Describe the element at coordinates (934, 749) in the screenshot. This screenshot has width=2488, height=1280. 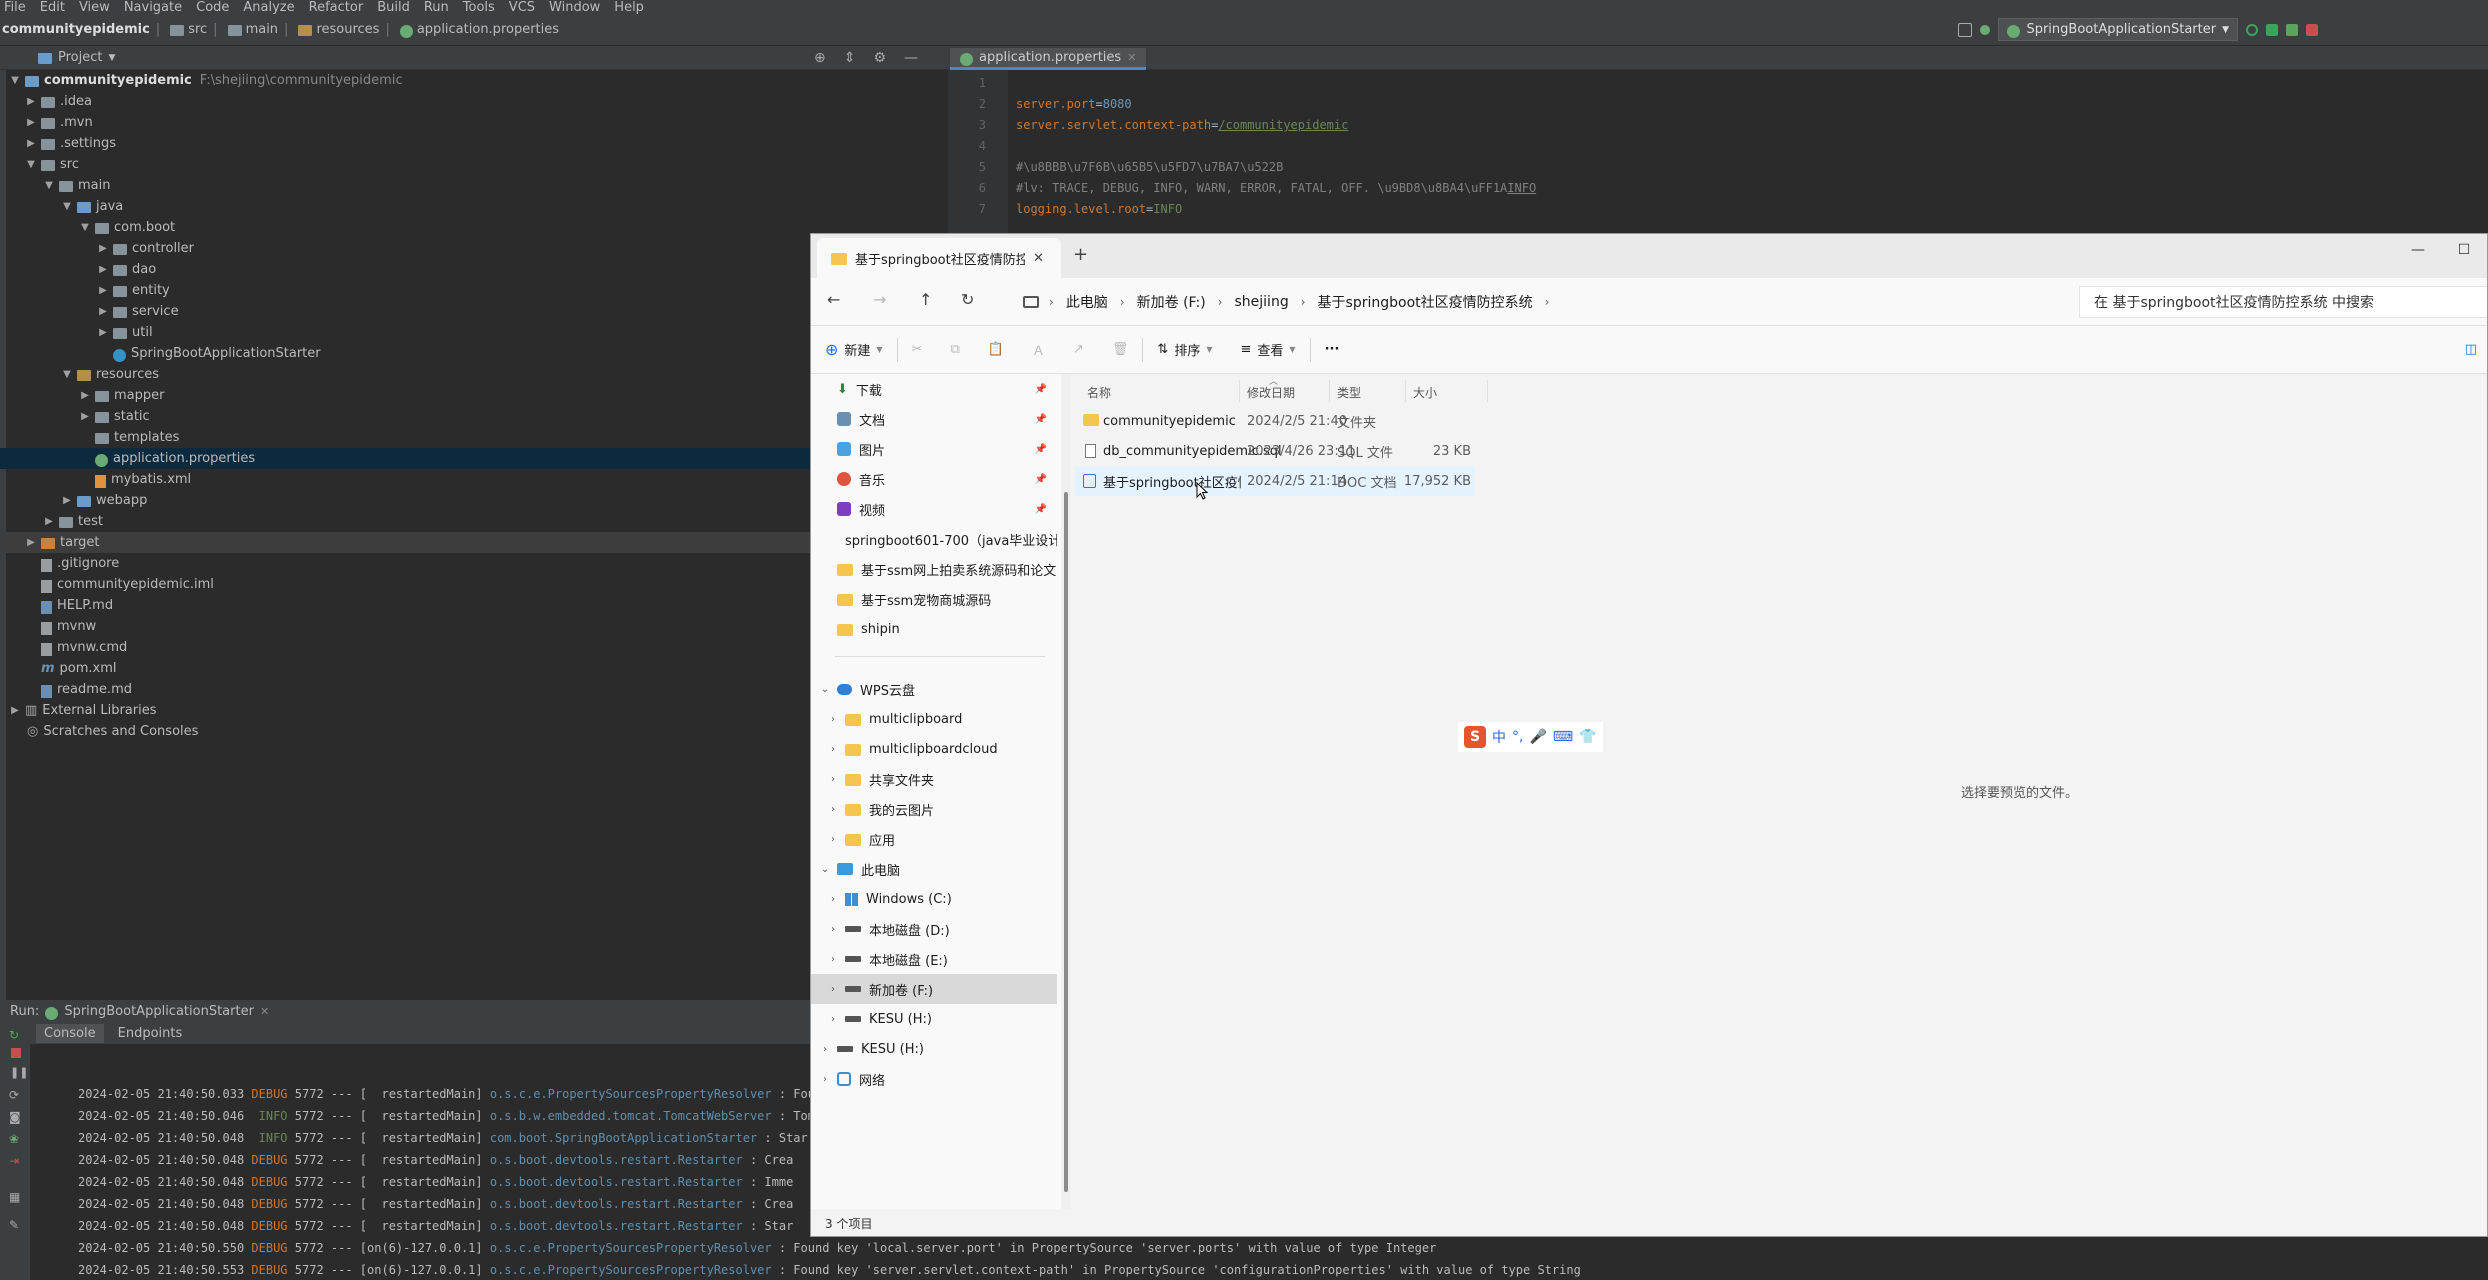
I see `nav-item-wps-folder: › multiclipboardcloud` at that location.